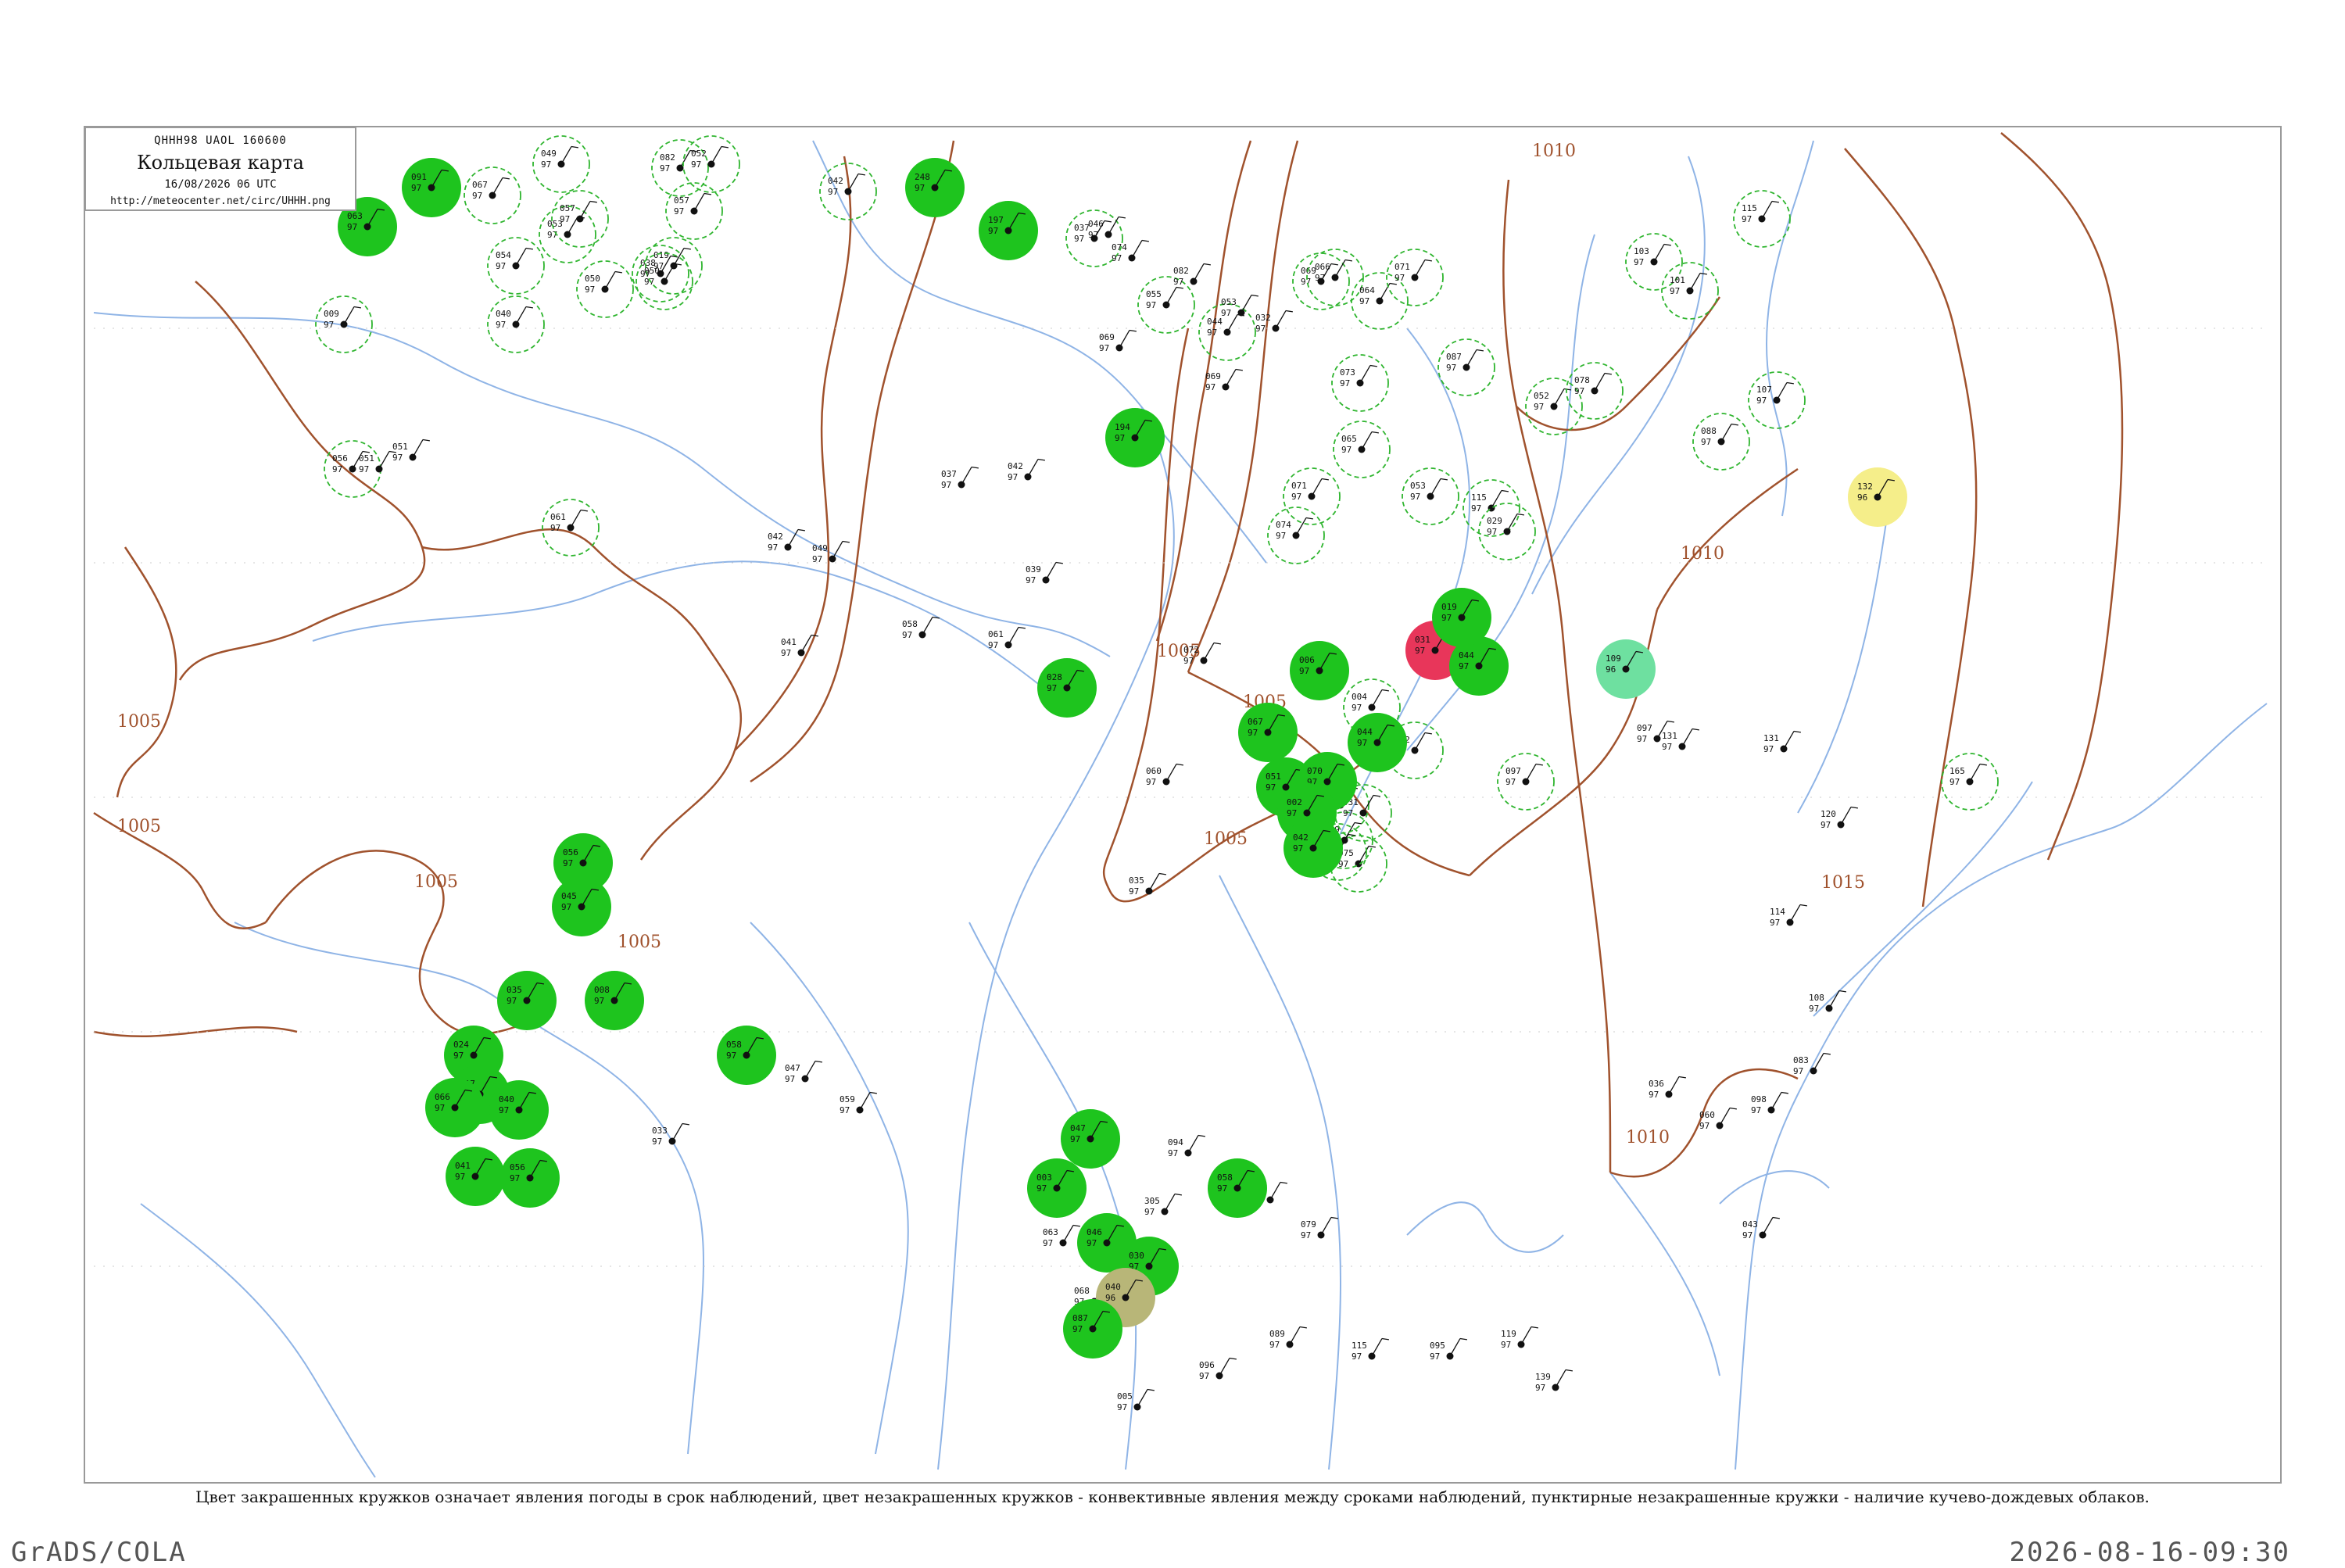 This screenshot has width=2345, height=1568. I want to click on station-pressure: 070, so click(1315, 771).